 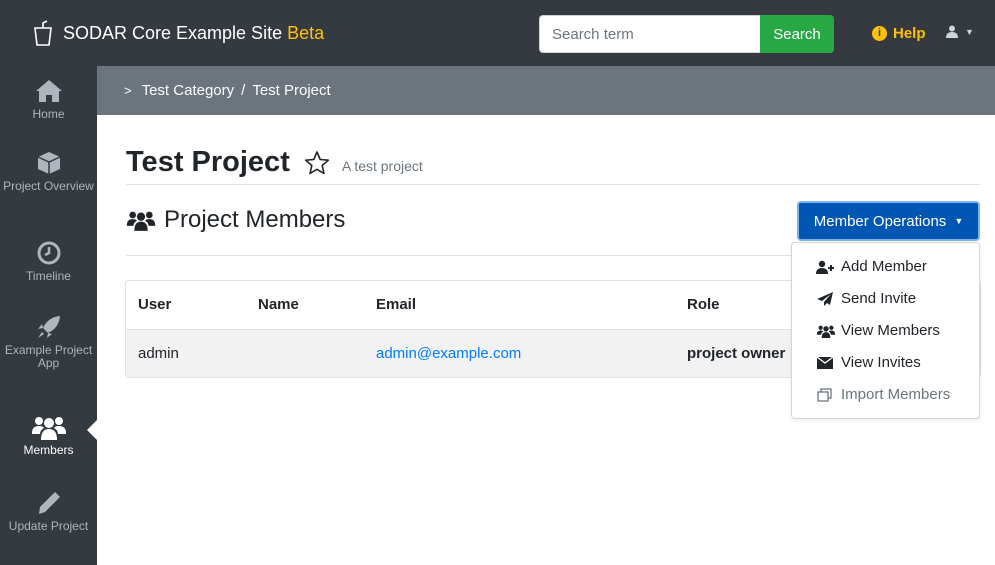 I want to click on sidebar-item-label: Home, so click(x=48, y=114).